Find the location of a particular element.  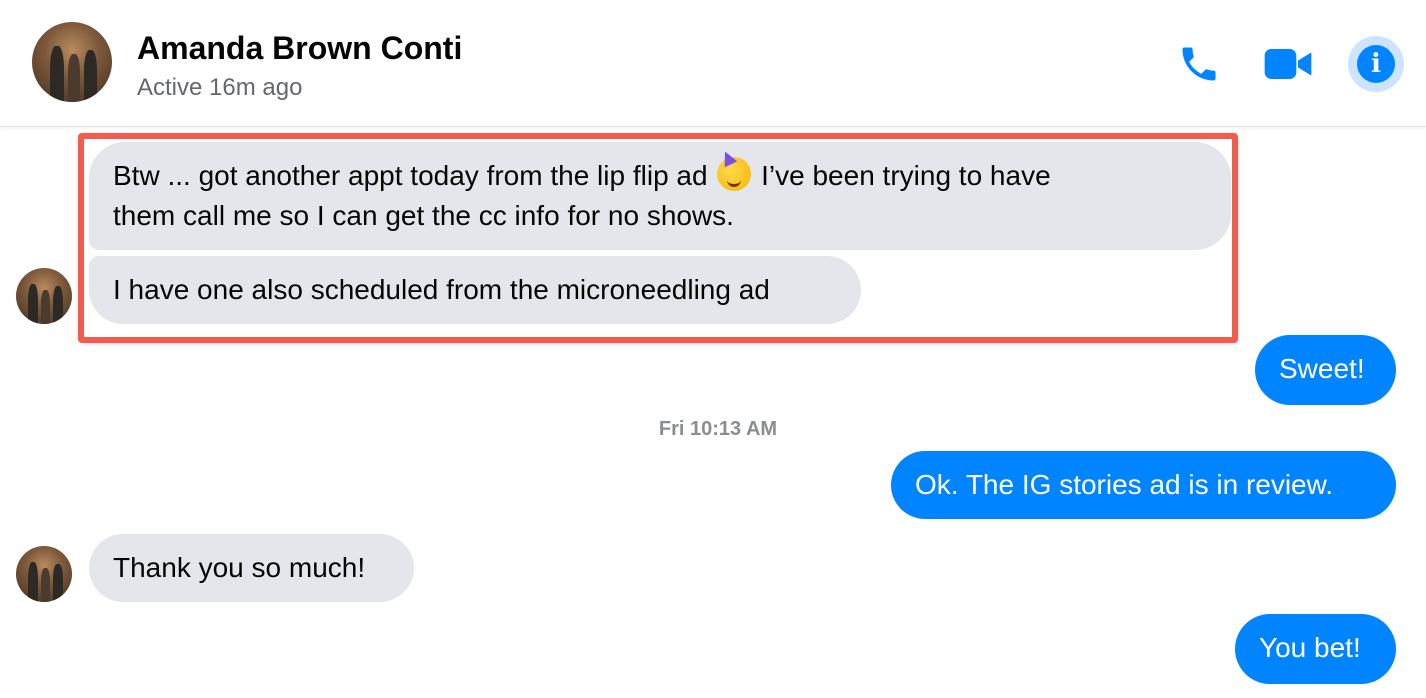

audio-call-button is located at coordinates (1199, 64).